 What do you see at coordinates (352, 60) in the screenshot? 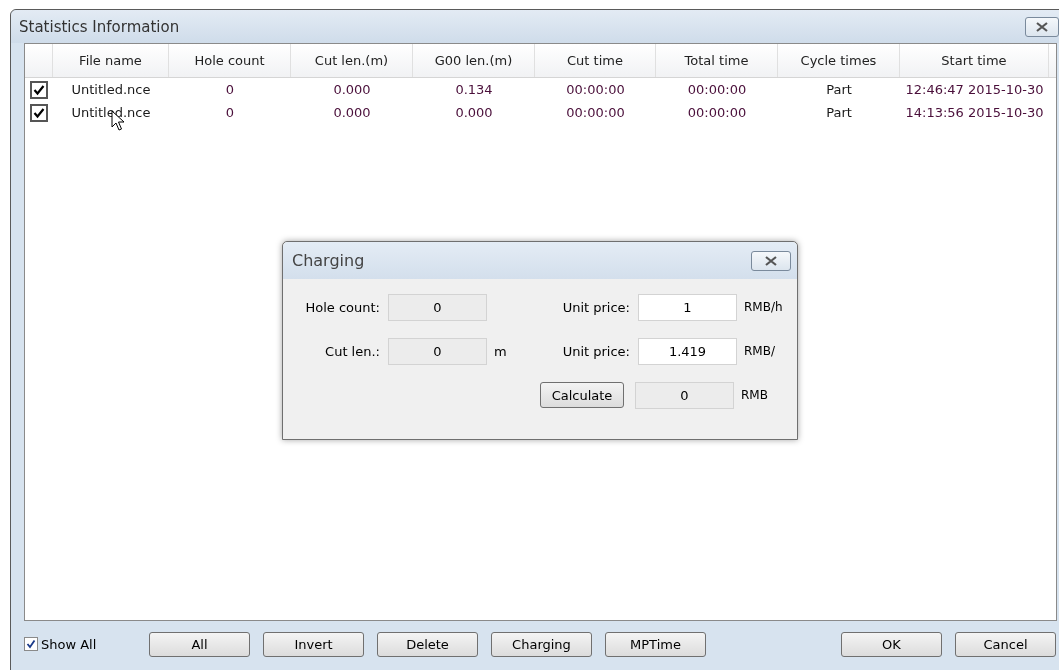
I see `column-header: Cut len.(m)` at bounding box center [352, 60].